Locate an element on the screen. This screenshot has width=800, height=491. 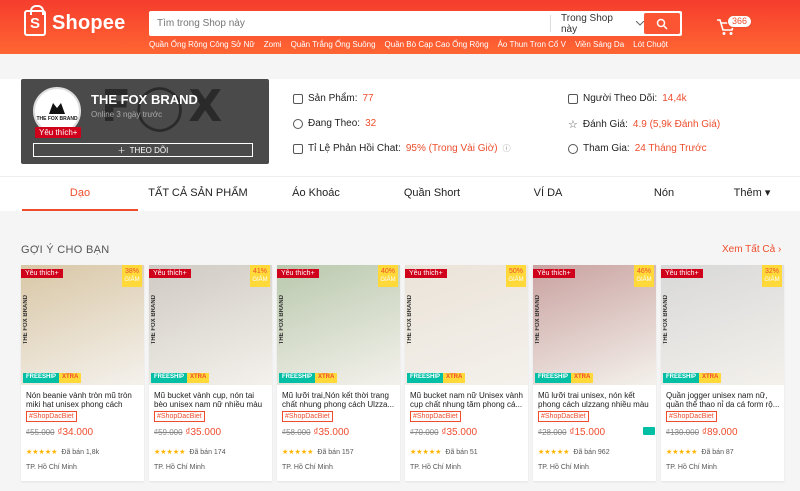
recommend-title: GỢI Ý CHO BẠN is located at coordinates (65, 250).